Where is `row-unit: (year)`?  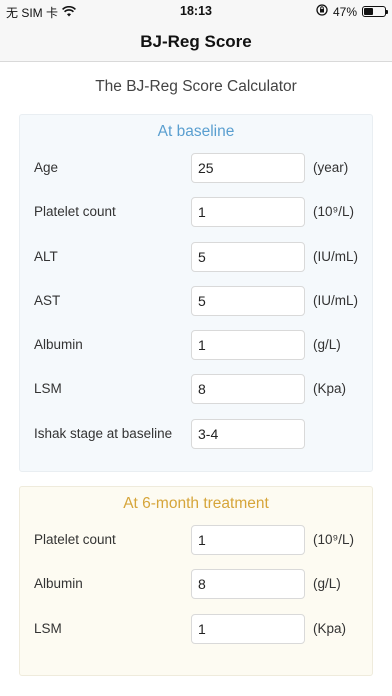 row-unit: (year) is located at coordinates (331, 167).